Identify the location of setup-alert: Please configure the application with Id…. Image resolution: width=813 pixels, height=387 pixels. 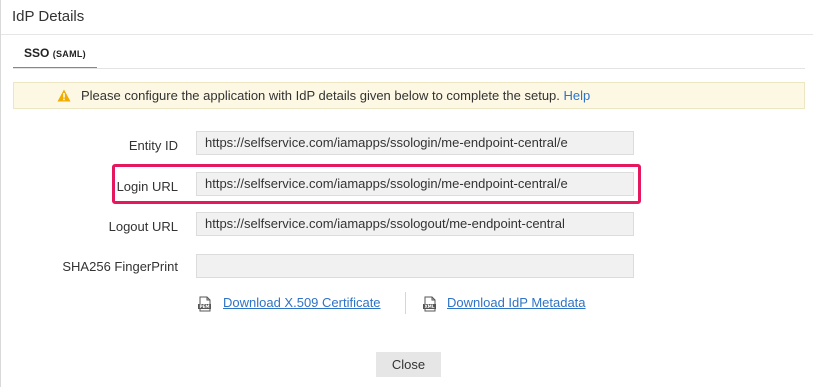
(409, 95).